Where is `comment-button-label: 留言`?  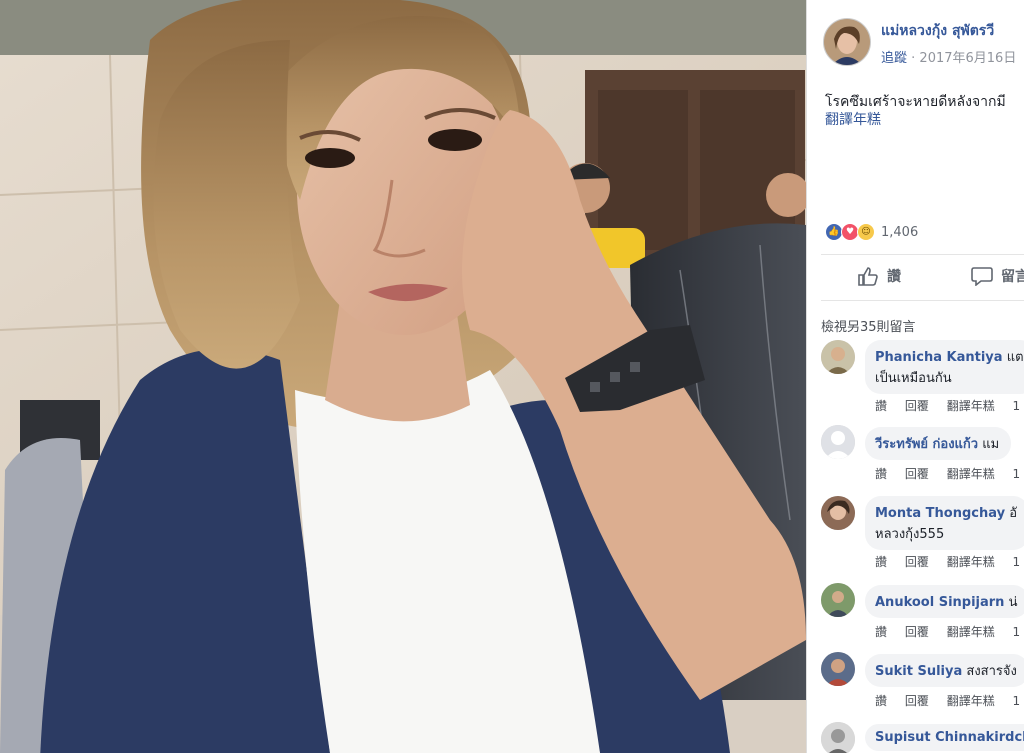
comment-button-label: 留言 is located at coordinates (1012, 277).